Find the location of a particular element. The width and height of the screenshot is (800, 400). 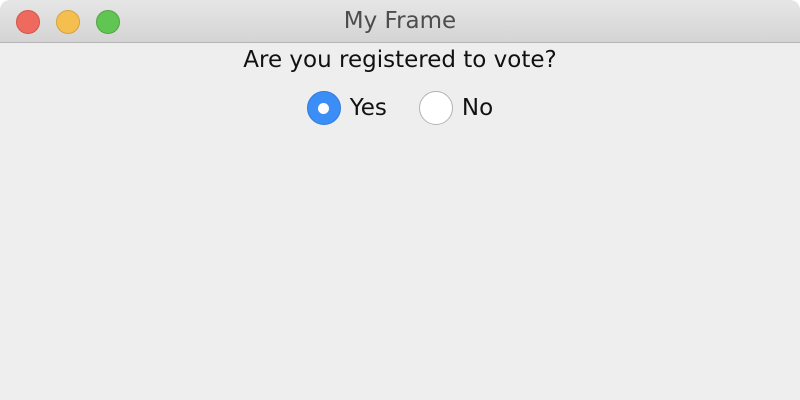

no-radio-button is located at coordinates (435, 108).